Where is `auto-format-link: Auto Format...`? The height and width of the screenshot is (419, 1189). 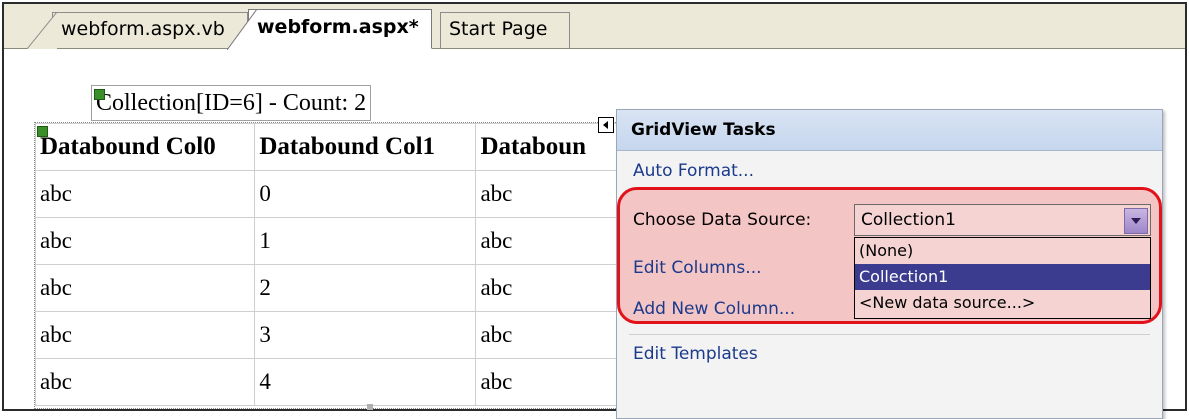 auto-format-link: Auto Format... is located at coordinates (693, 171).